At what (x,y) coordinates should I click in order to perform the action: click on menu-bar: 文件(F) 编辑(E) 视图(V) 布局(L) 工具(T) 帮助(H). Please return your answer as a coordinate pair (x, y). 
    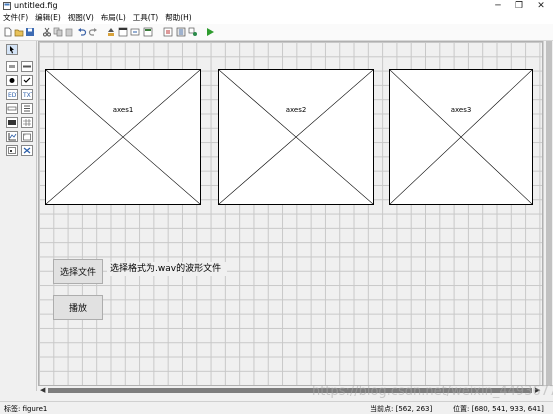
    Looking at the image, I should click on (276, 18).